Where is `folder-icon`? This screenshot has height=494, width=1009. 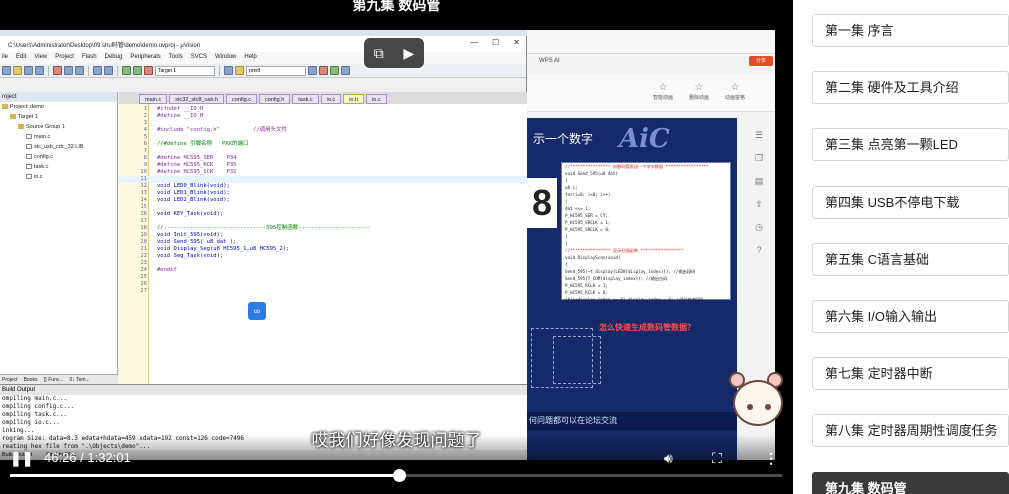
folder-icon is located at coordinates (13, 117).